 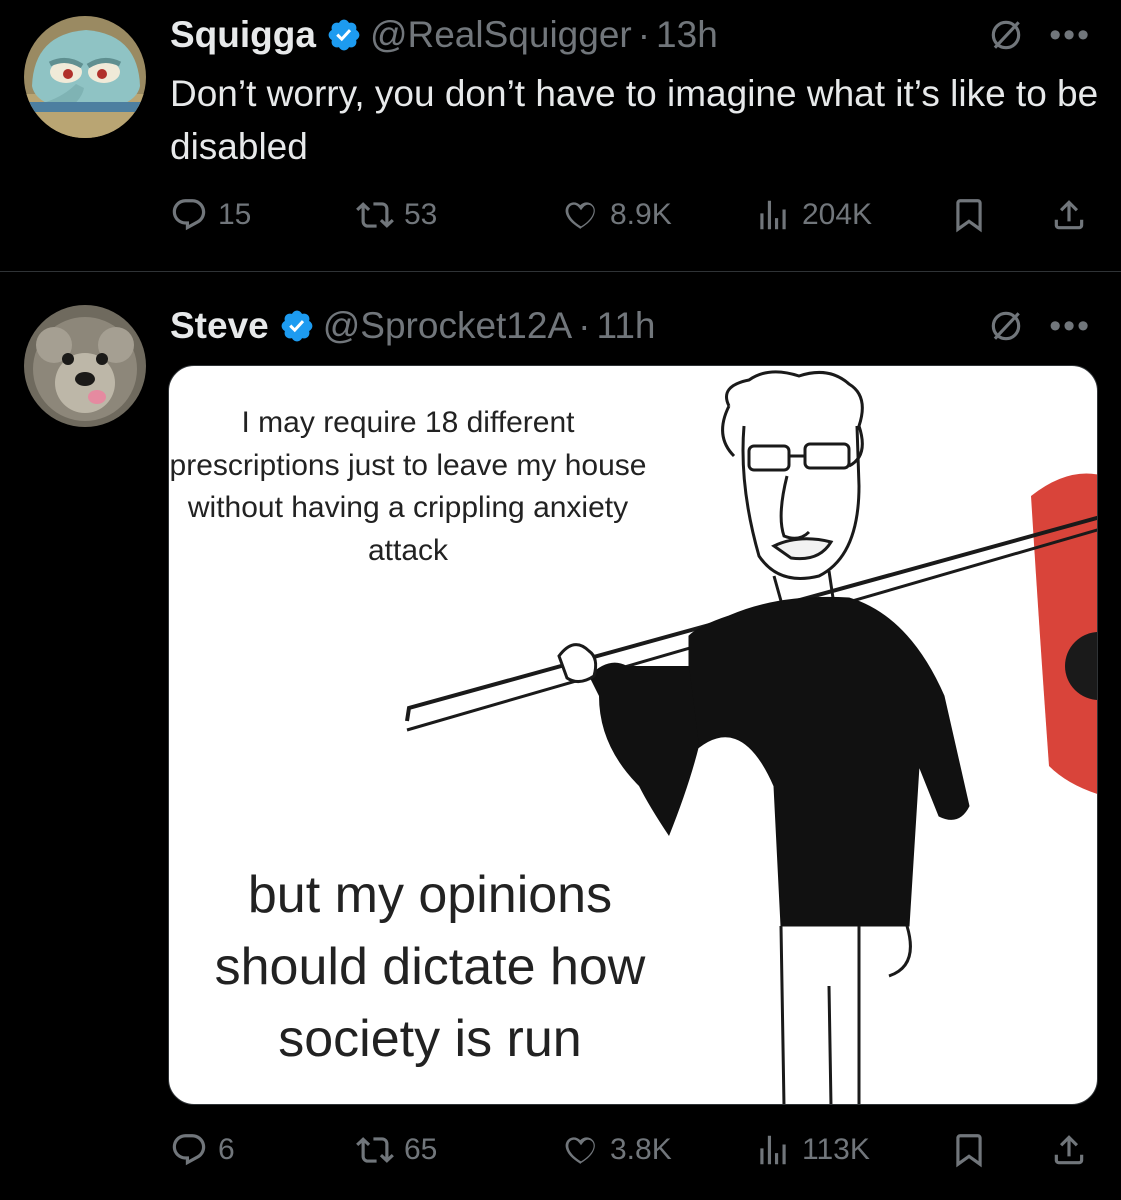 I want to click on views-button: 204K, so click(x=813, y=215).